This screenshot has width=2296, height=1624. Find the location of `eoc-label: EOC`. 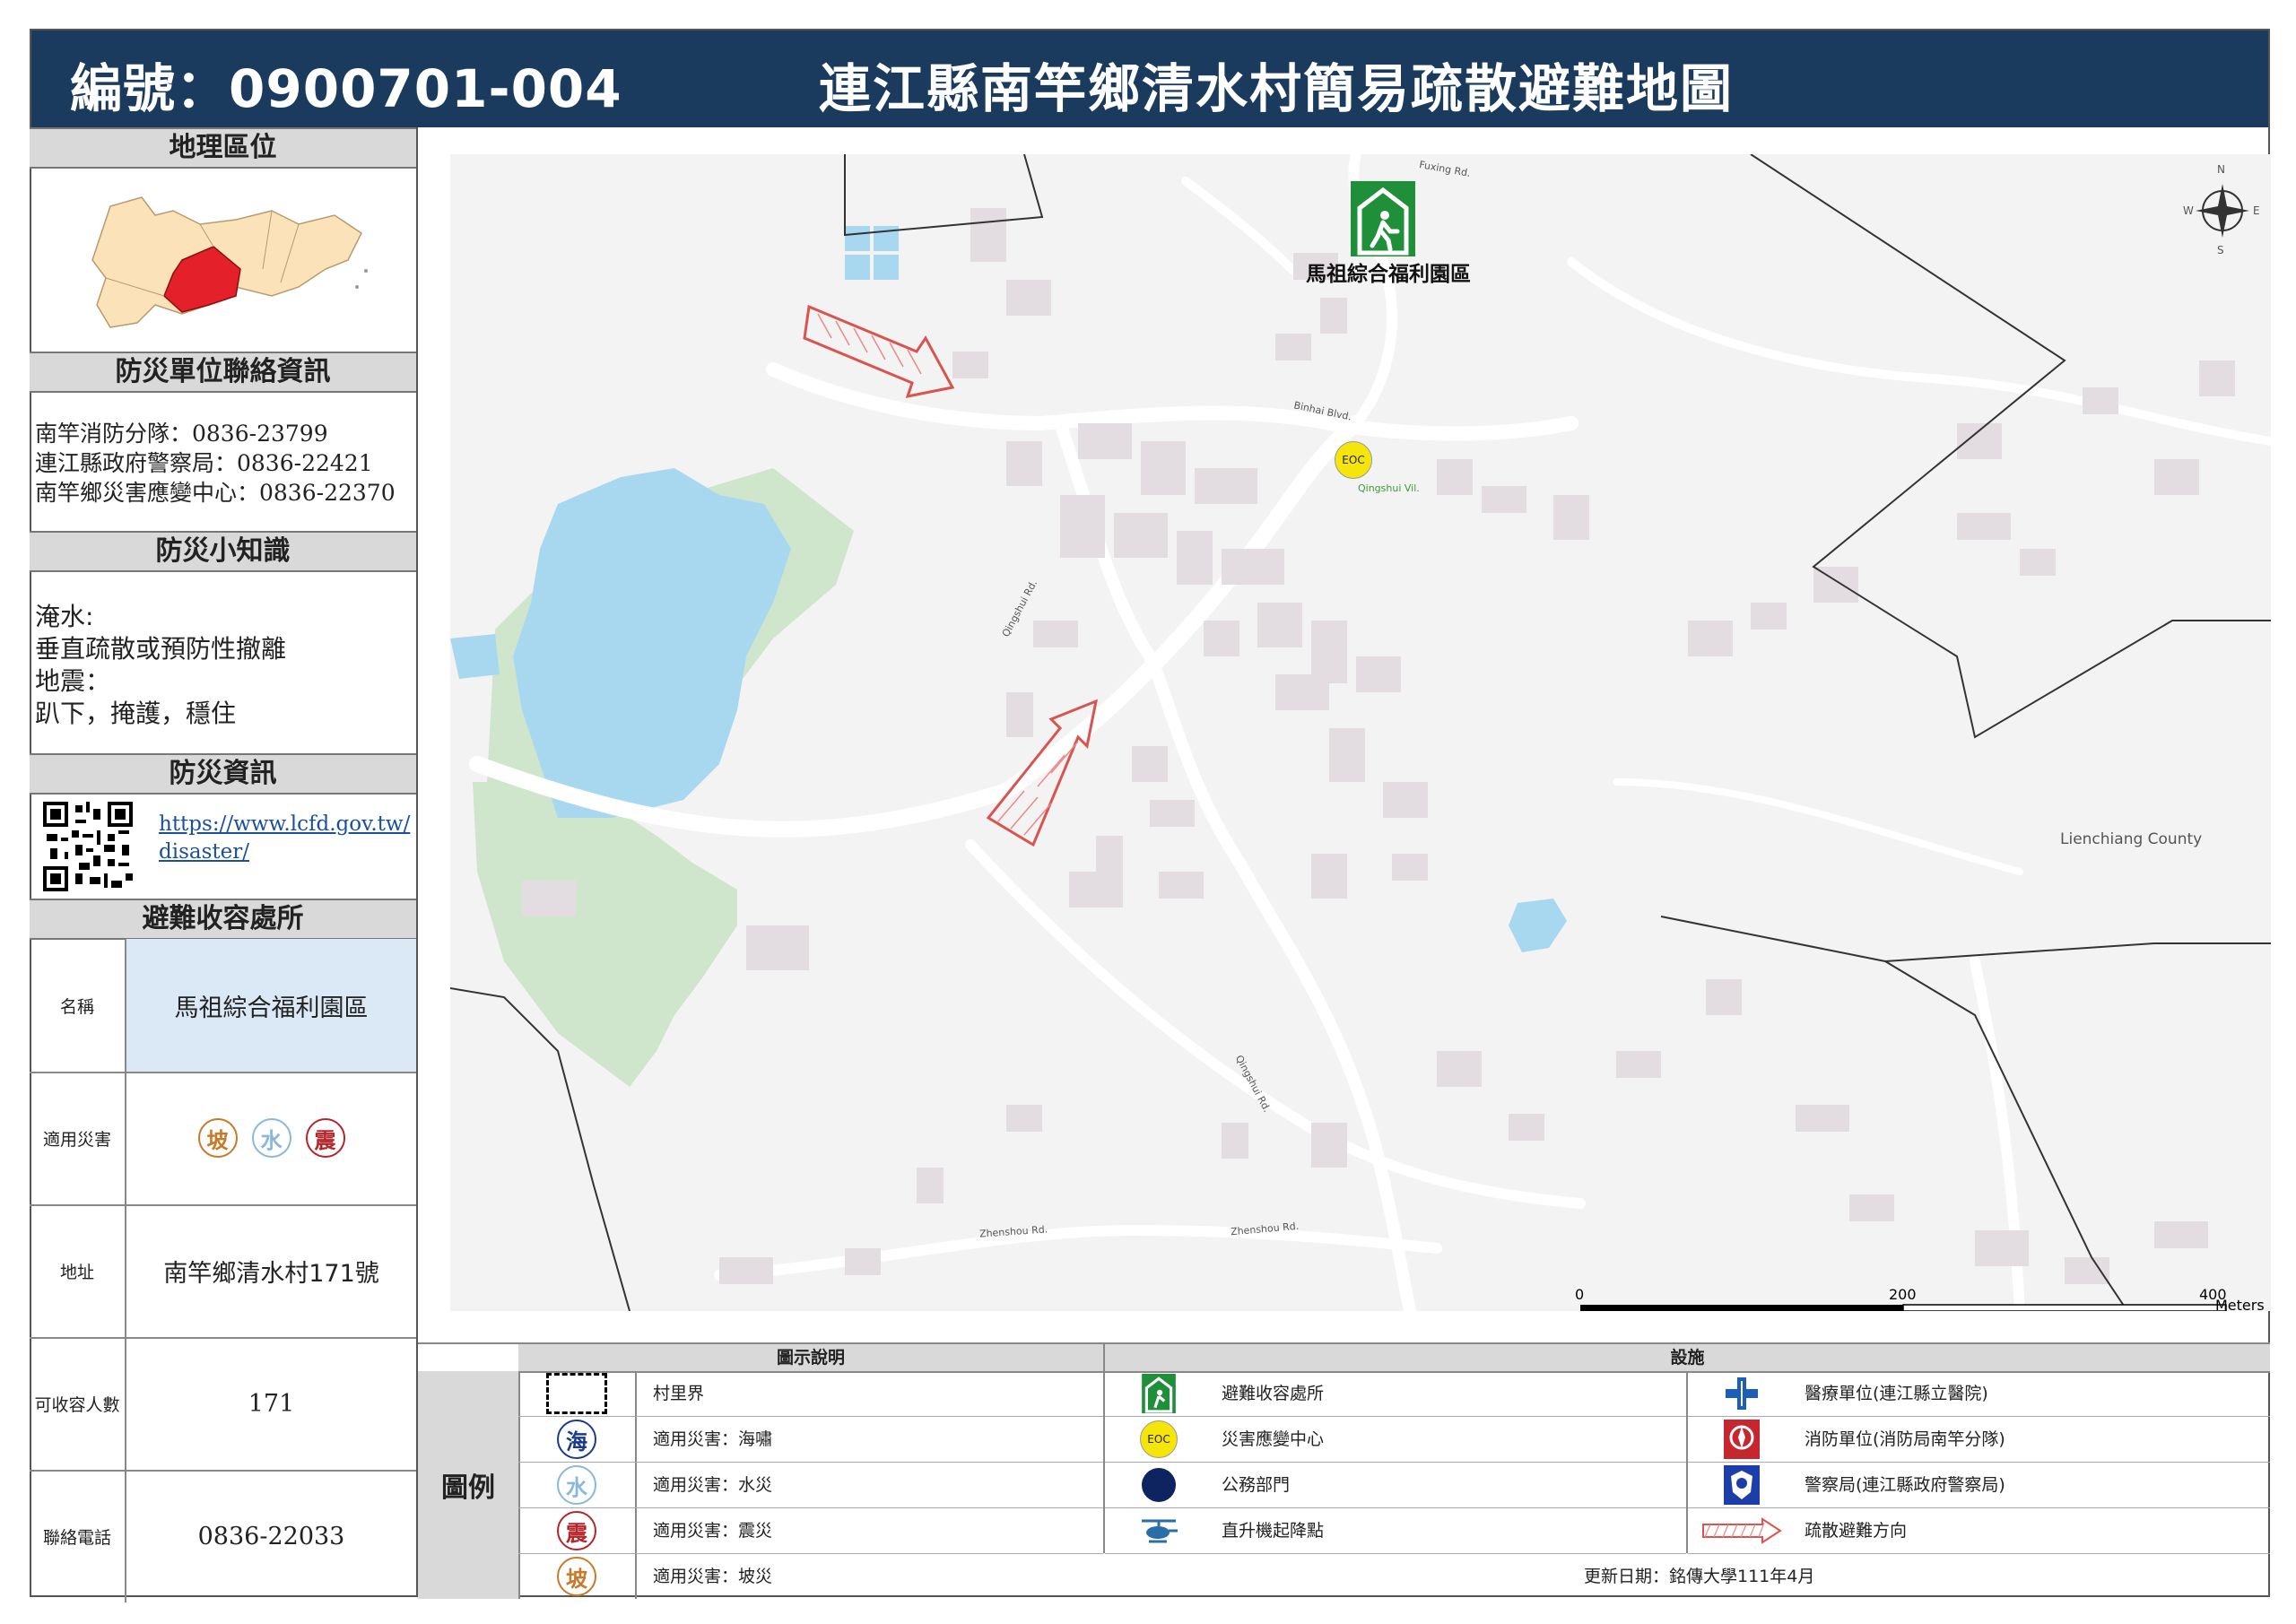

eoc-label: EOC is located at coordinates (1353, 460).